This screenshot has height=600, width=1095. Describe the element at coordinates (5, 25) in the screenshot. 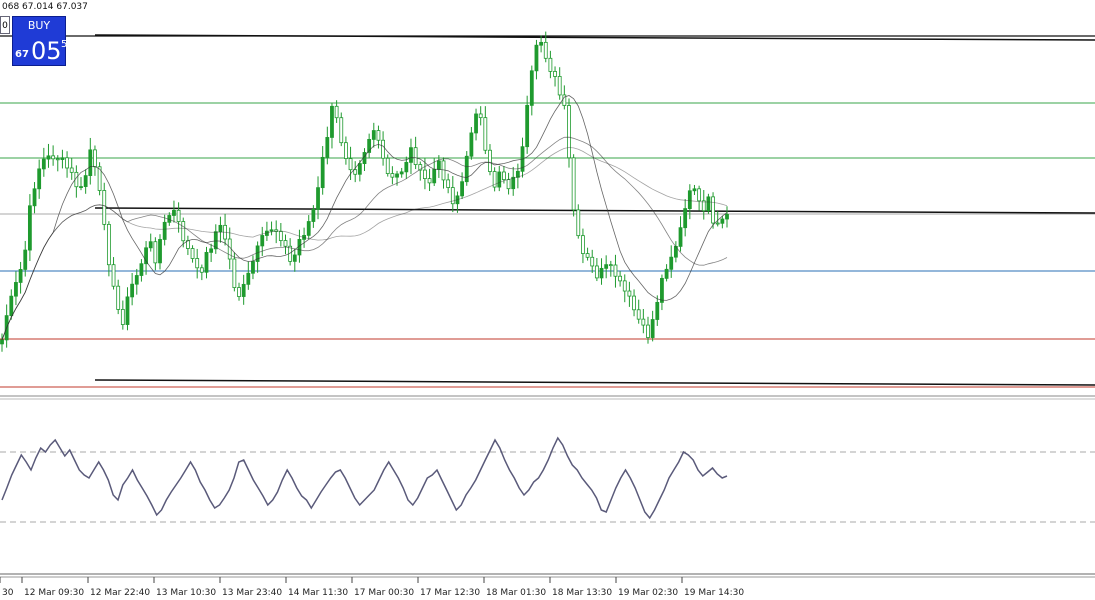

I see `lot-size-field: 0` at that location.